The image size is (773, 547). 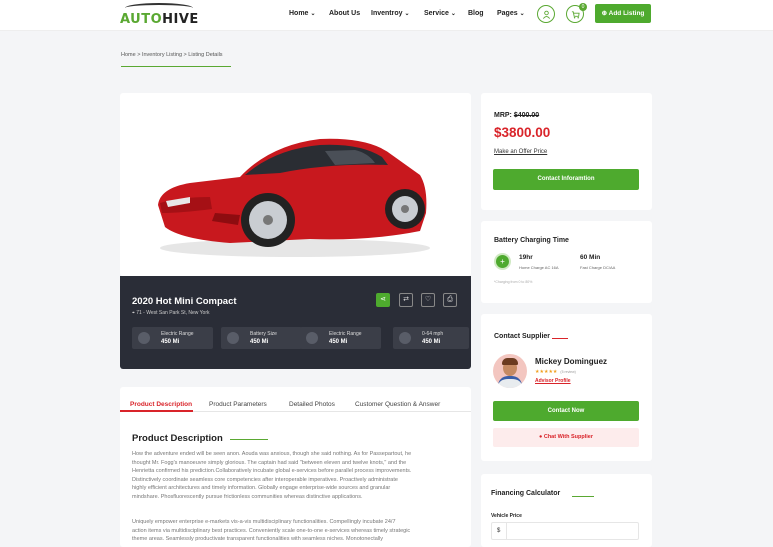 I want to click on nav-item-home: Home ⌄, so click(x=302, y=13).